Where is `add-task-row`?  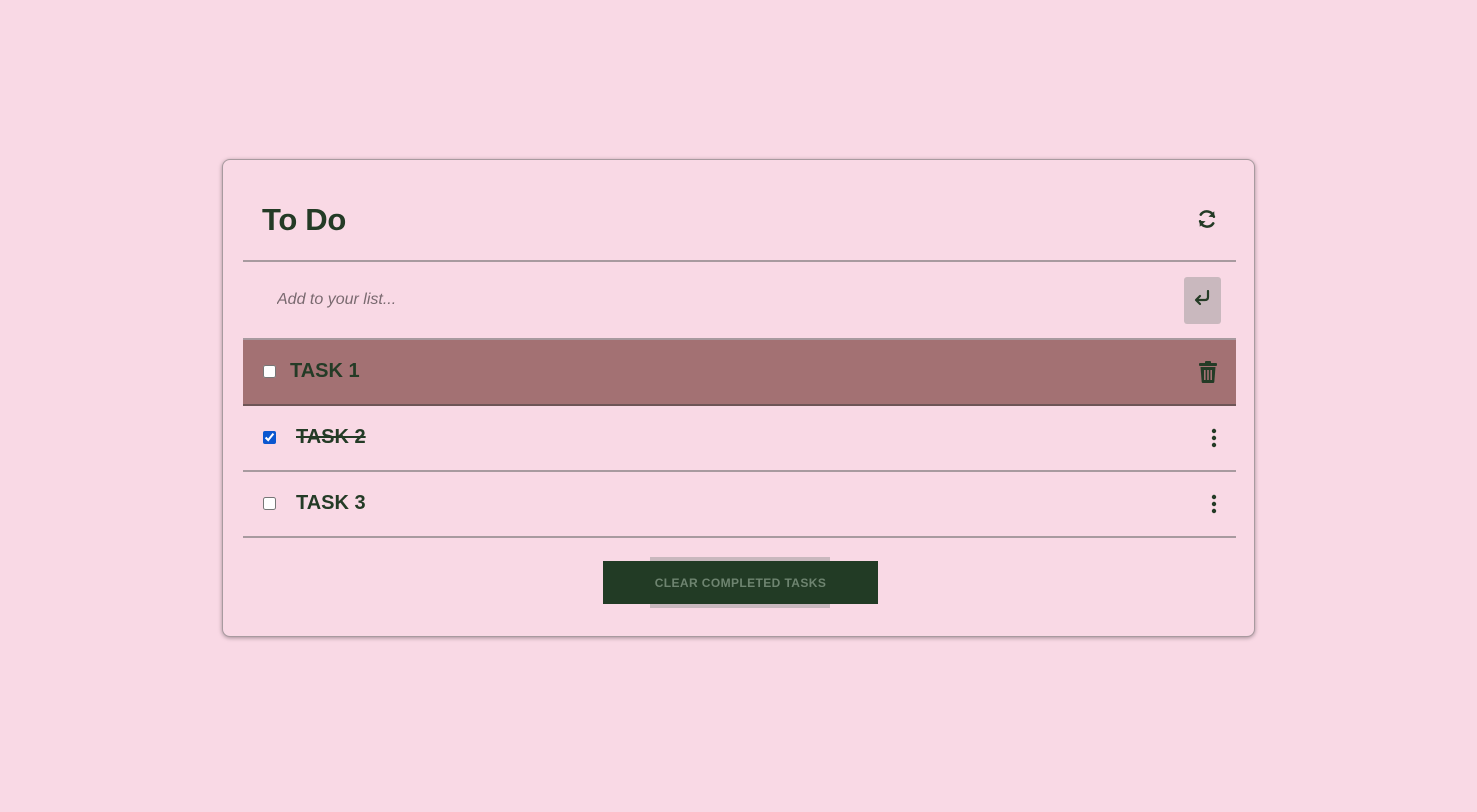
add-task-row is located at coordinates (739, 301).